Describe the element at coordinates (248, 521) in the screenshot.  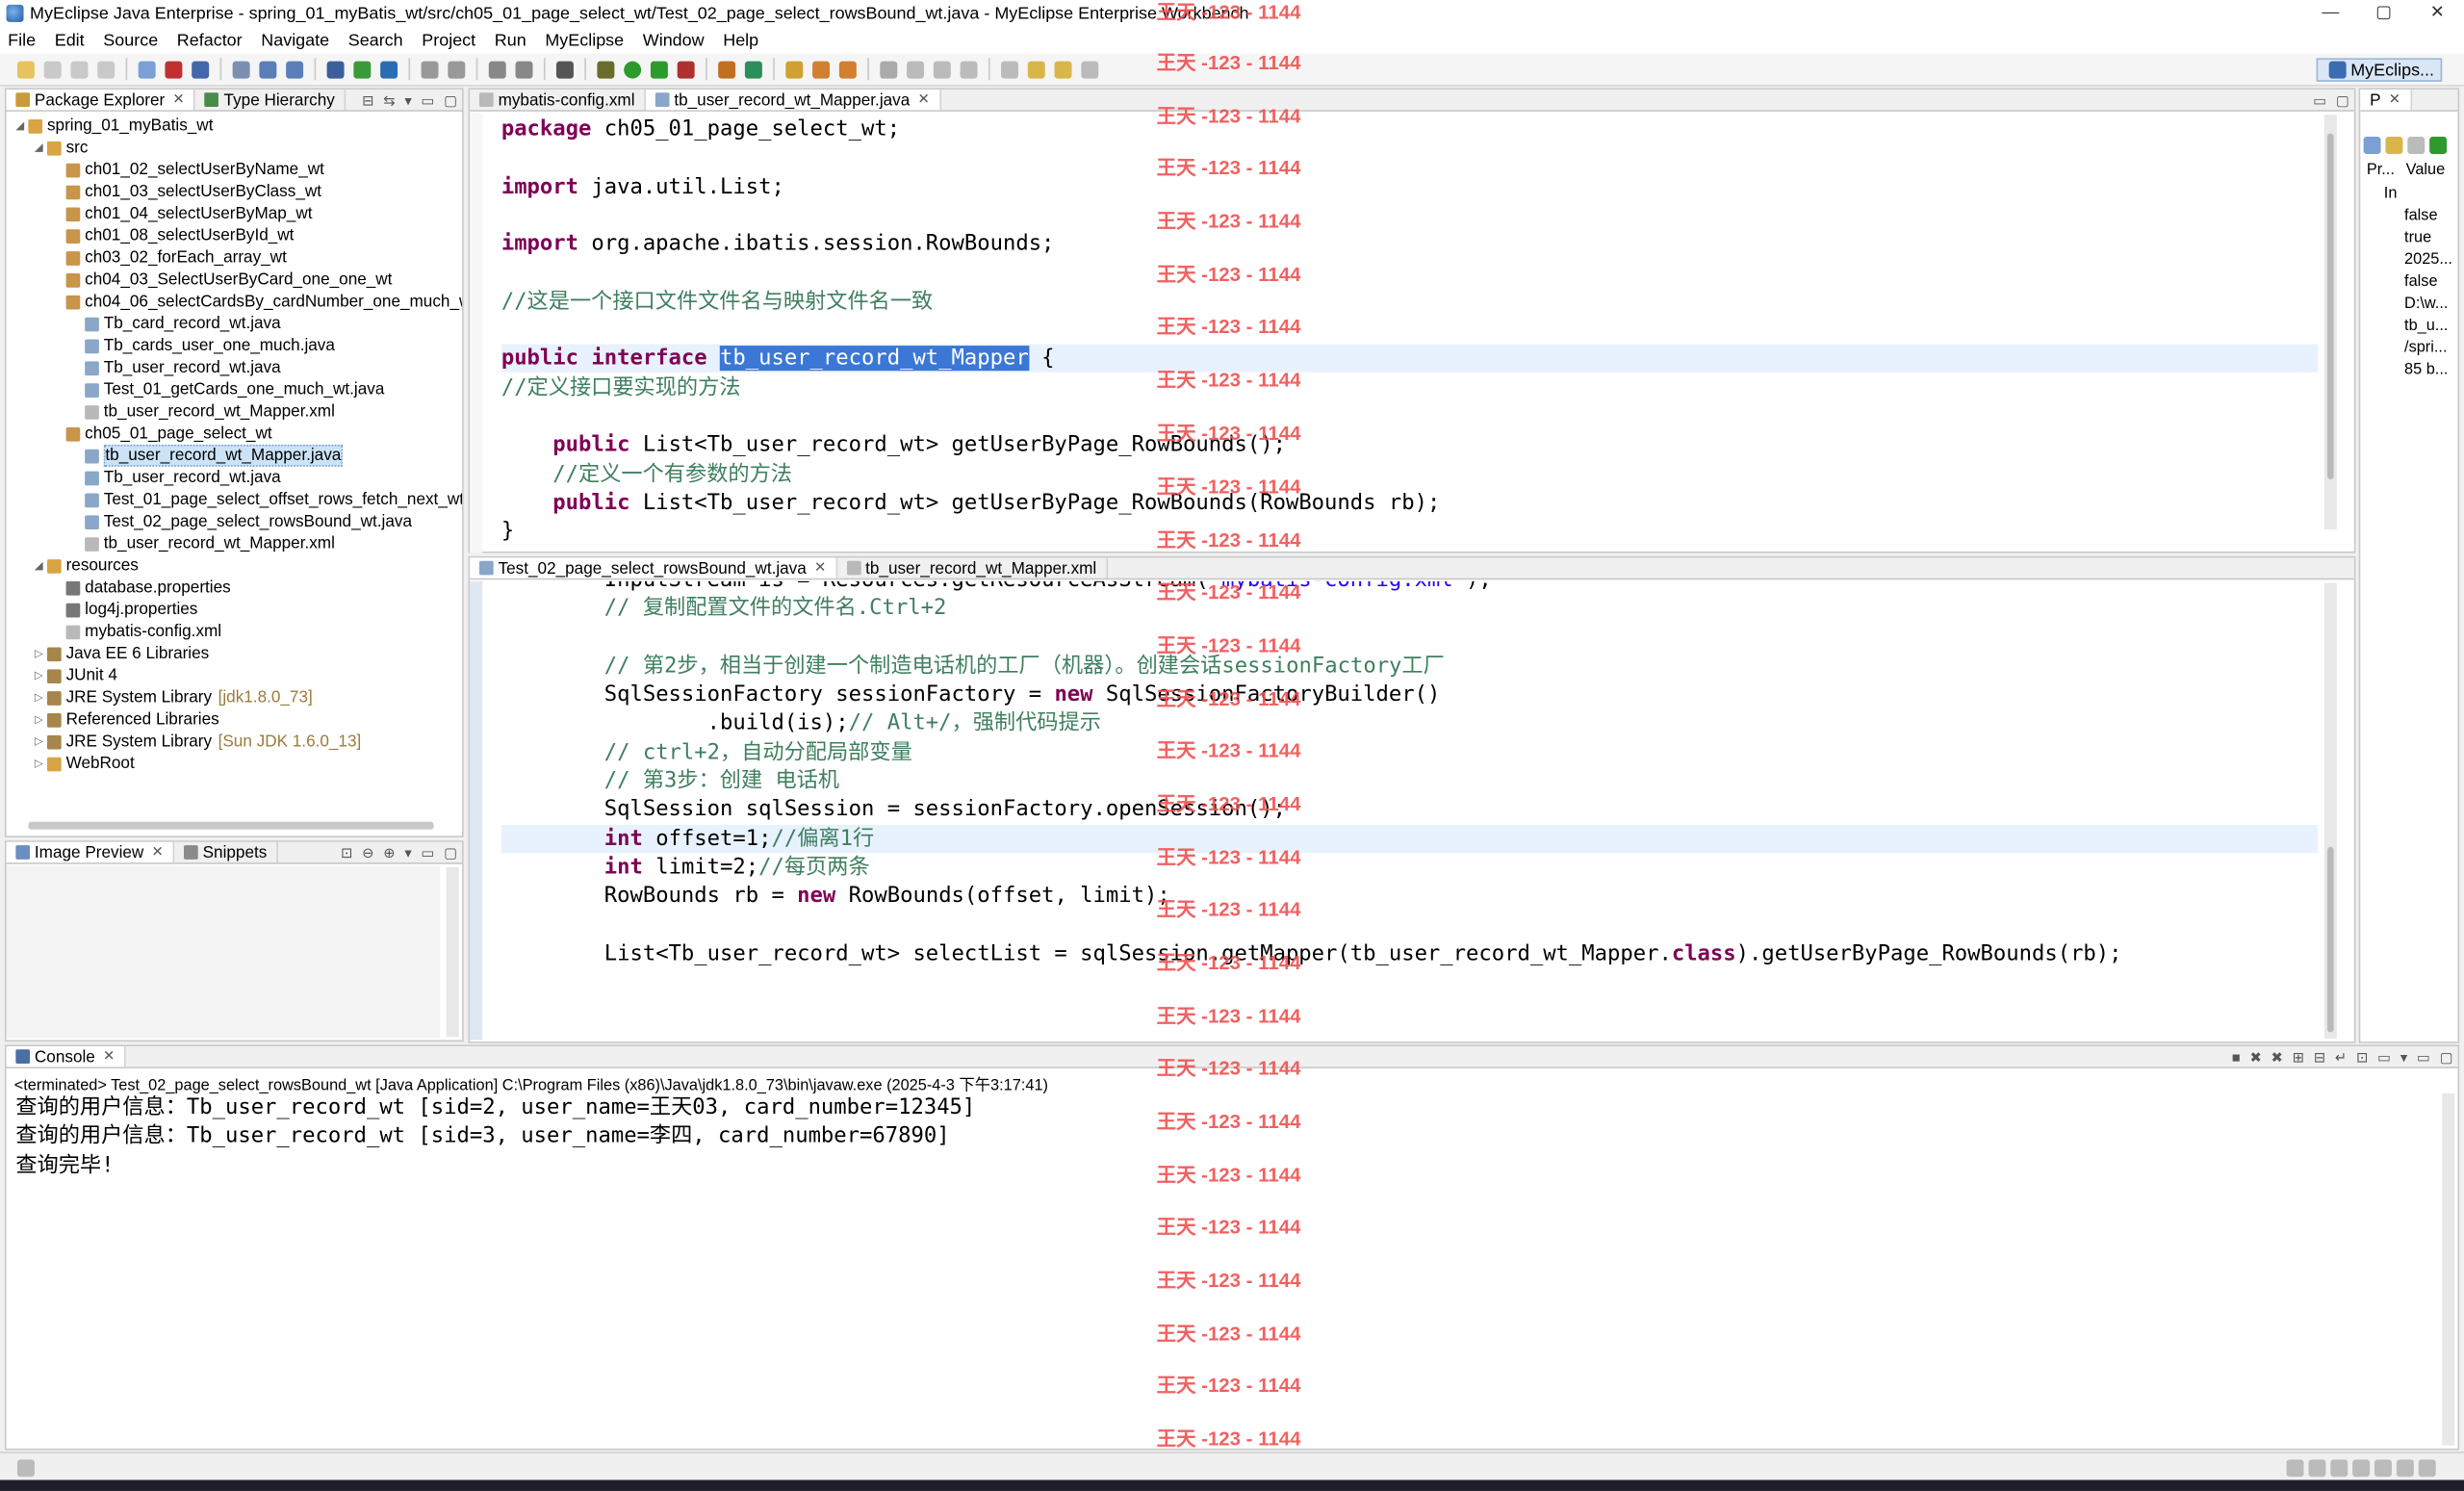
I see `tree-node-file: Test_02_page_select_rowsBound_wt.java` at that location.